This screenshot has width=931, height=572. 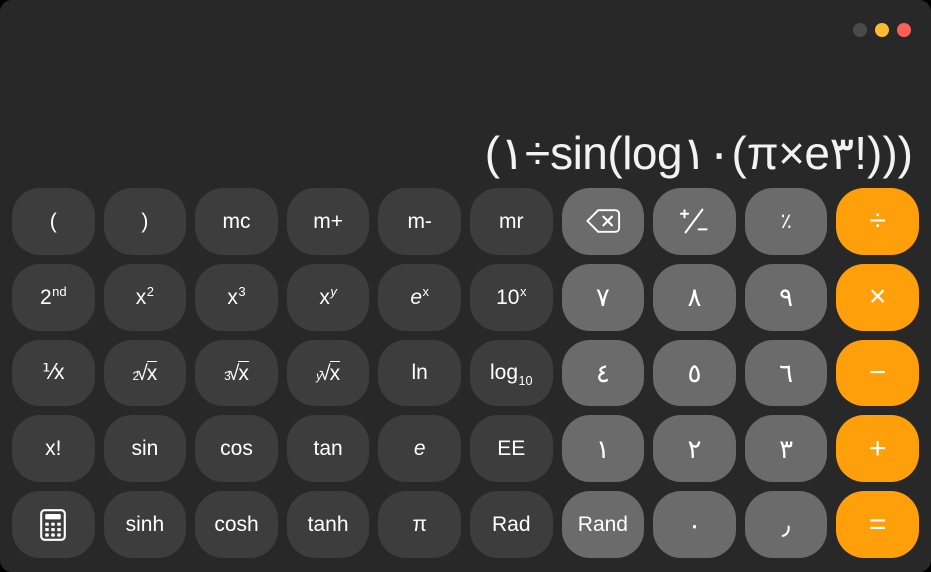 What do you see at coordinates (419, 221) in the screenshot?
I see `key-memory-subtract: m-` at bounding box center [419, 221].